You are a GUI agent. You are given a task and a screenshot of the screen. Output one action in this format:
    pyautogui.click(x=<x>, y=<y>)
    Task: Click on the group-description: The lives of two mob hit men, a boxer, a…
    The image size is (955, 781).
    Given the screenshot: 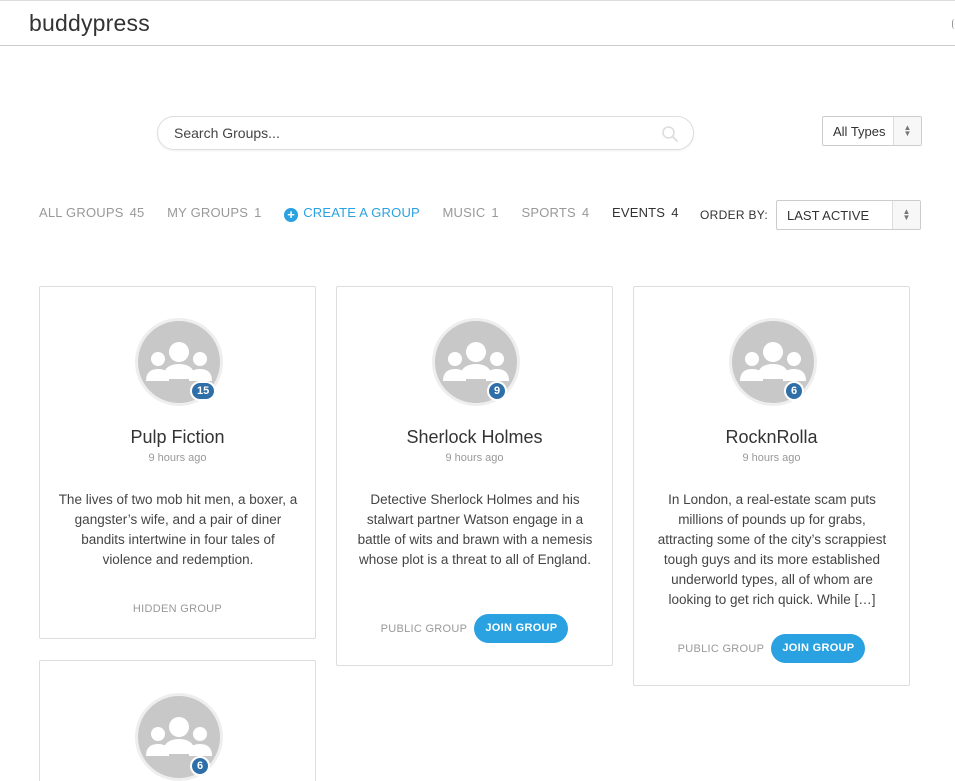 What is the action you would take?
    pyautogui.click(x=178, y=529)
    